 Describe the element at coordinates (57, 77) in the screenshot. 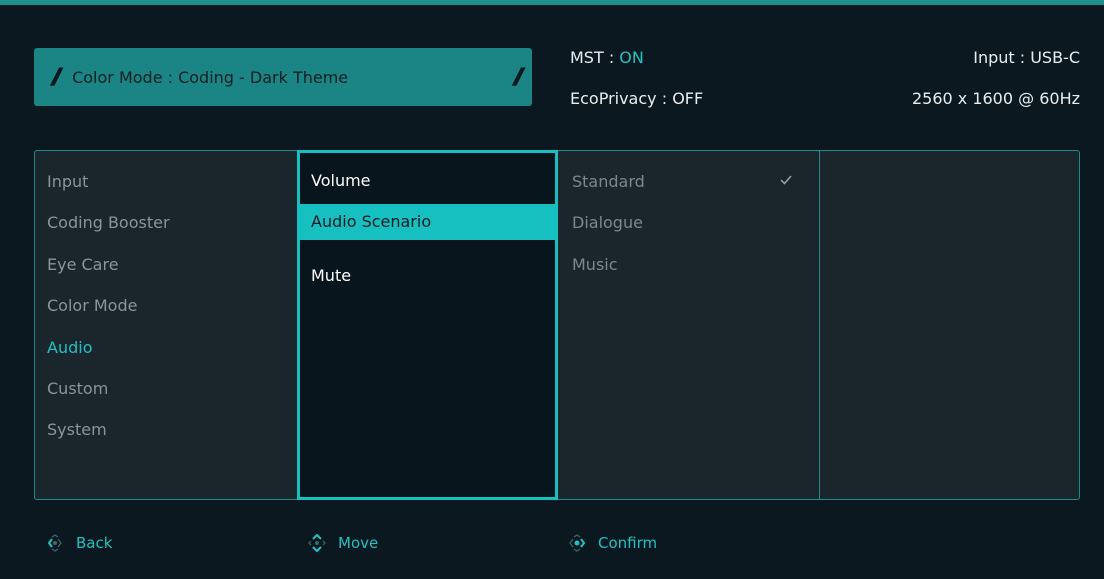

I see `slash-left-icon: //` at that location.